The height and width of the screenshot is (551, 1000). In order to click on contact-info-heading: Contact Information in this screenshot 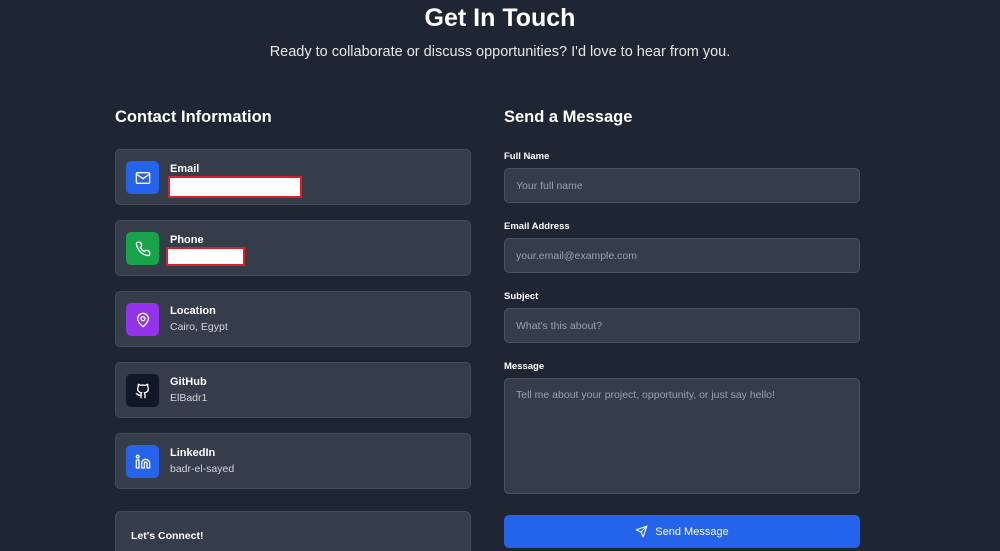, I will do `click(193, 117)`.